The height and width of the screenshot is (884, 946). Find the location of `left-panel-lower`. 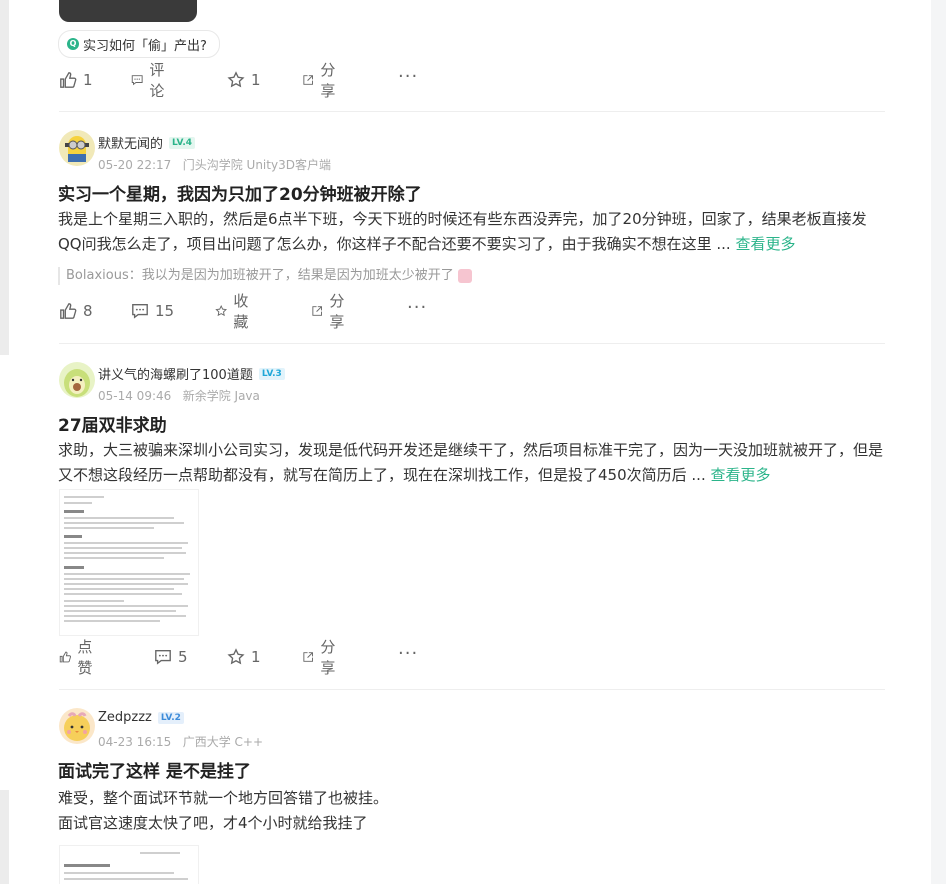

left-panel-lower is located at coordinates (4, 572).